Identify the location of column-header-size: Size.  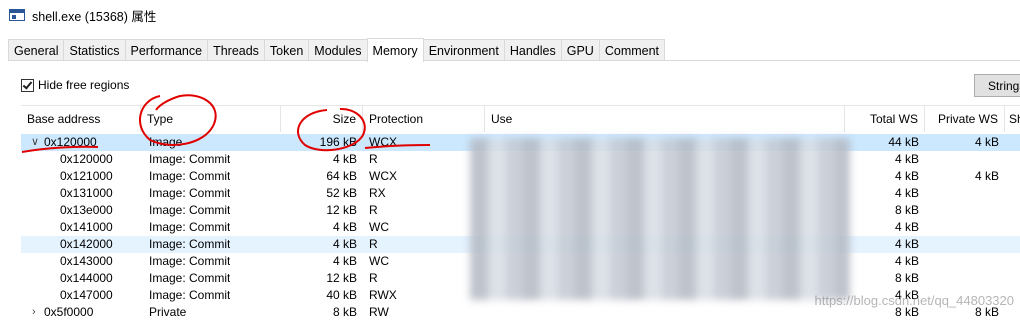
(322, 119).